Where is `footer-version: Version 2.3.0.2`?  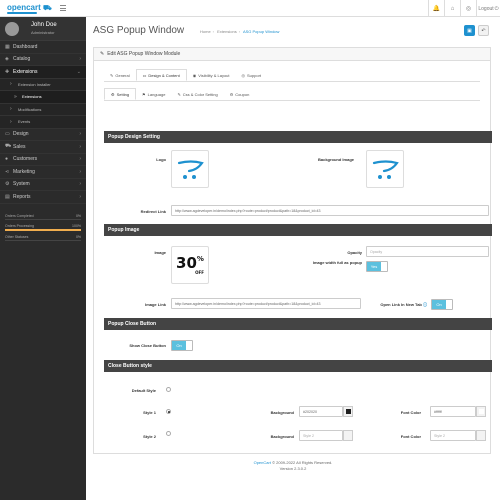 footer-version: Version 2.3.0.2 is located at coordinates (293, 468).